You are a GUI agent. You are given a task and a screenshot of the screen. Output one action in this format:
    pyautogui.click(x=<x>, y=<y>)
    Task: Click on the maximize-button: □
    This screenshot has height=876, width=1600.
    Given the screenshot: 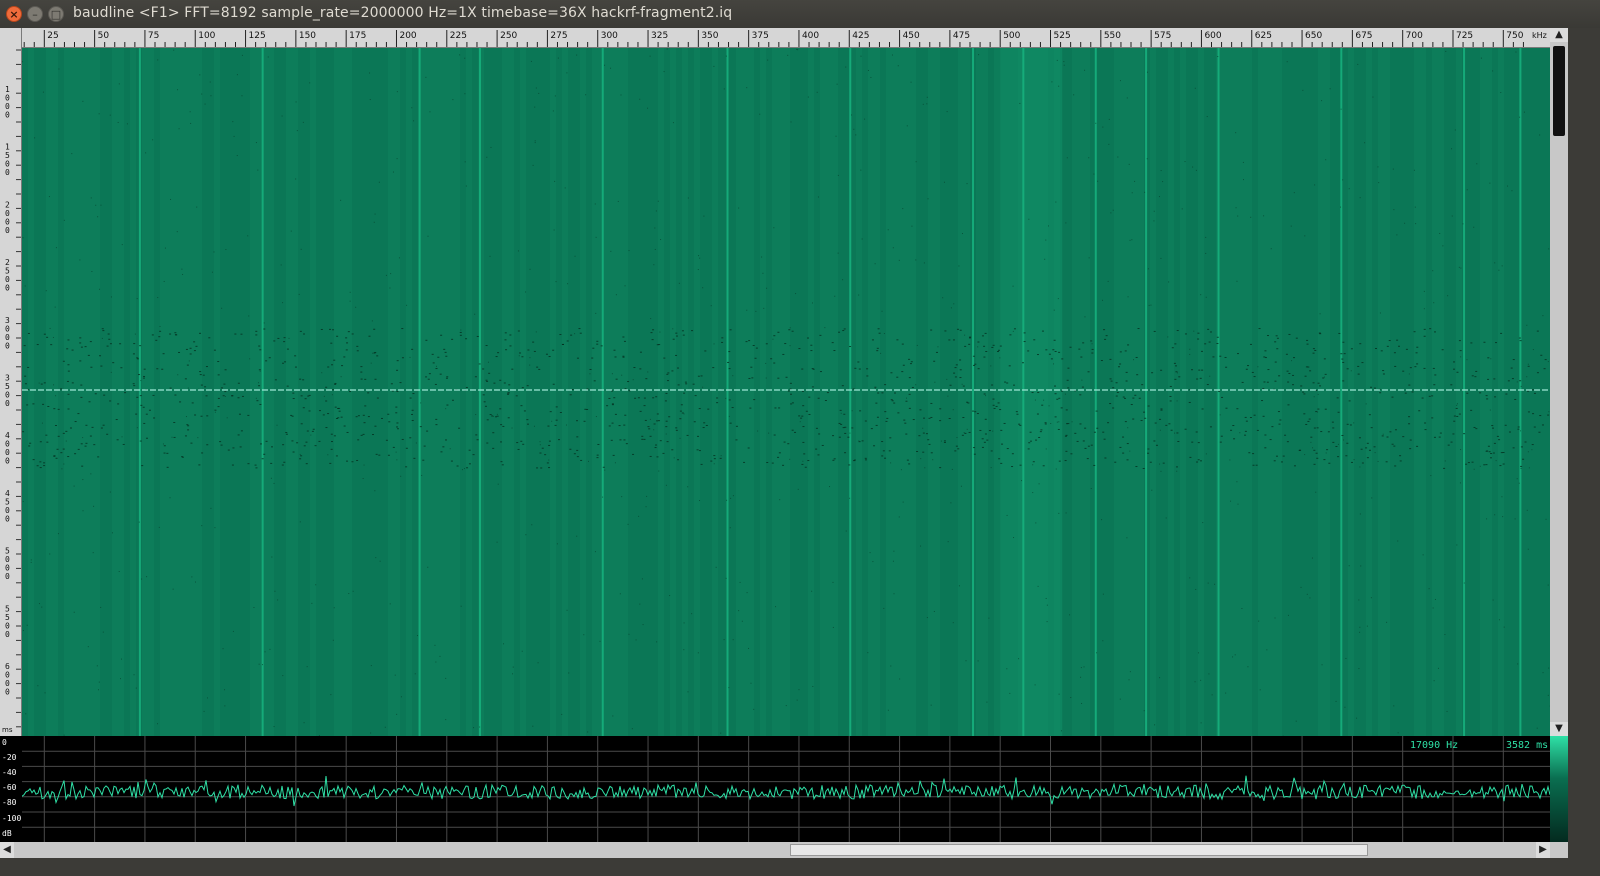 What is the action you would take?
    pyautogui.click(x=56, y=14)
    